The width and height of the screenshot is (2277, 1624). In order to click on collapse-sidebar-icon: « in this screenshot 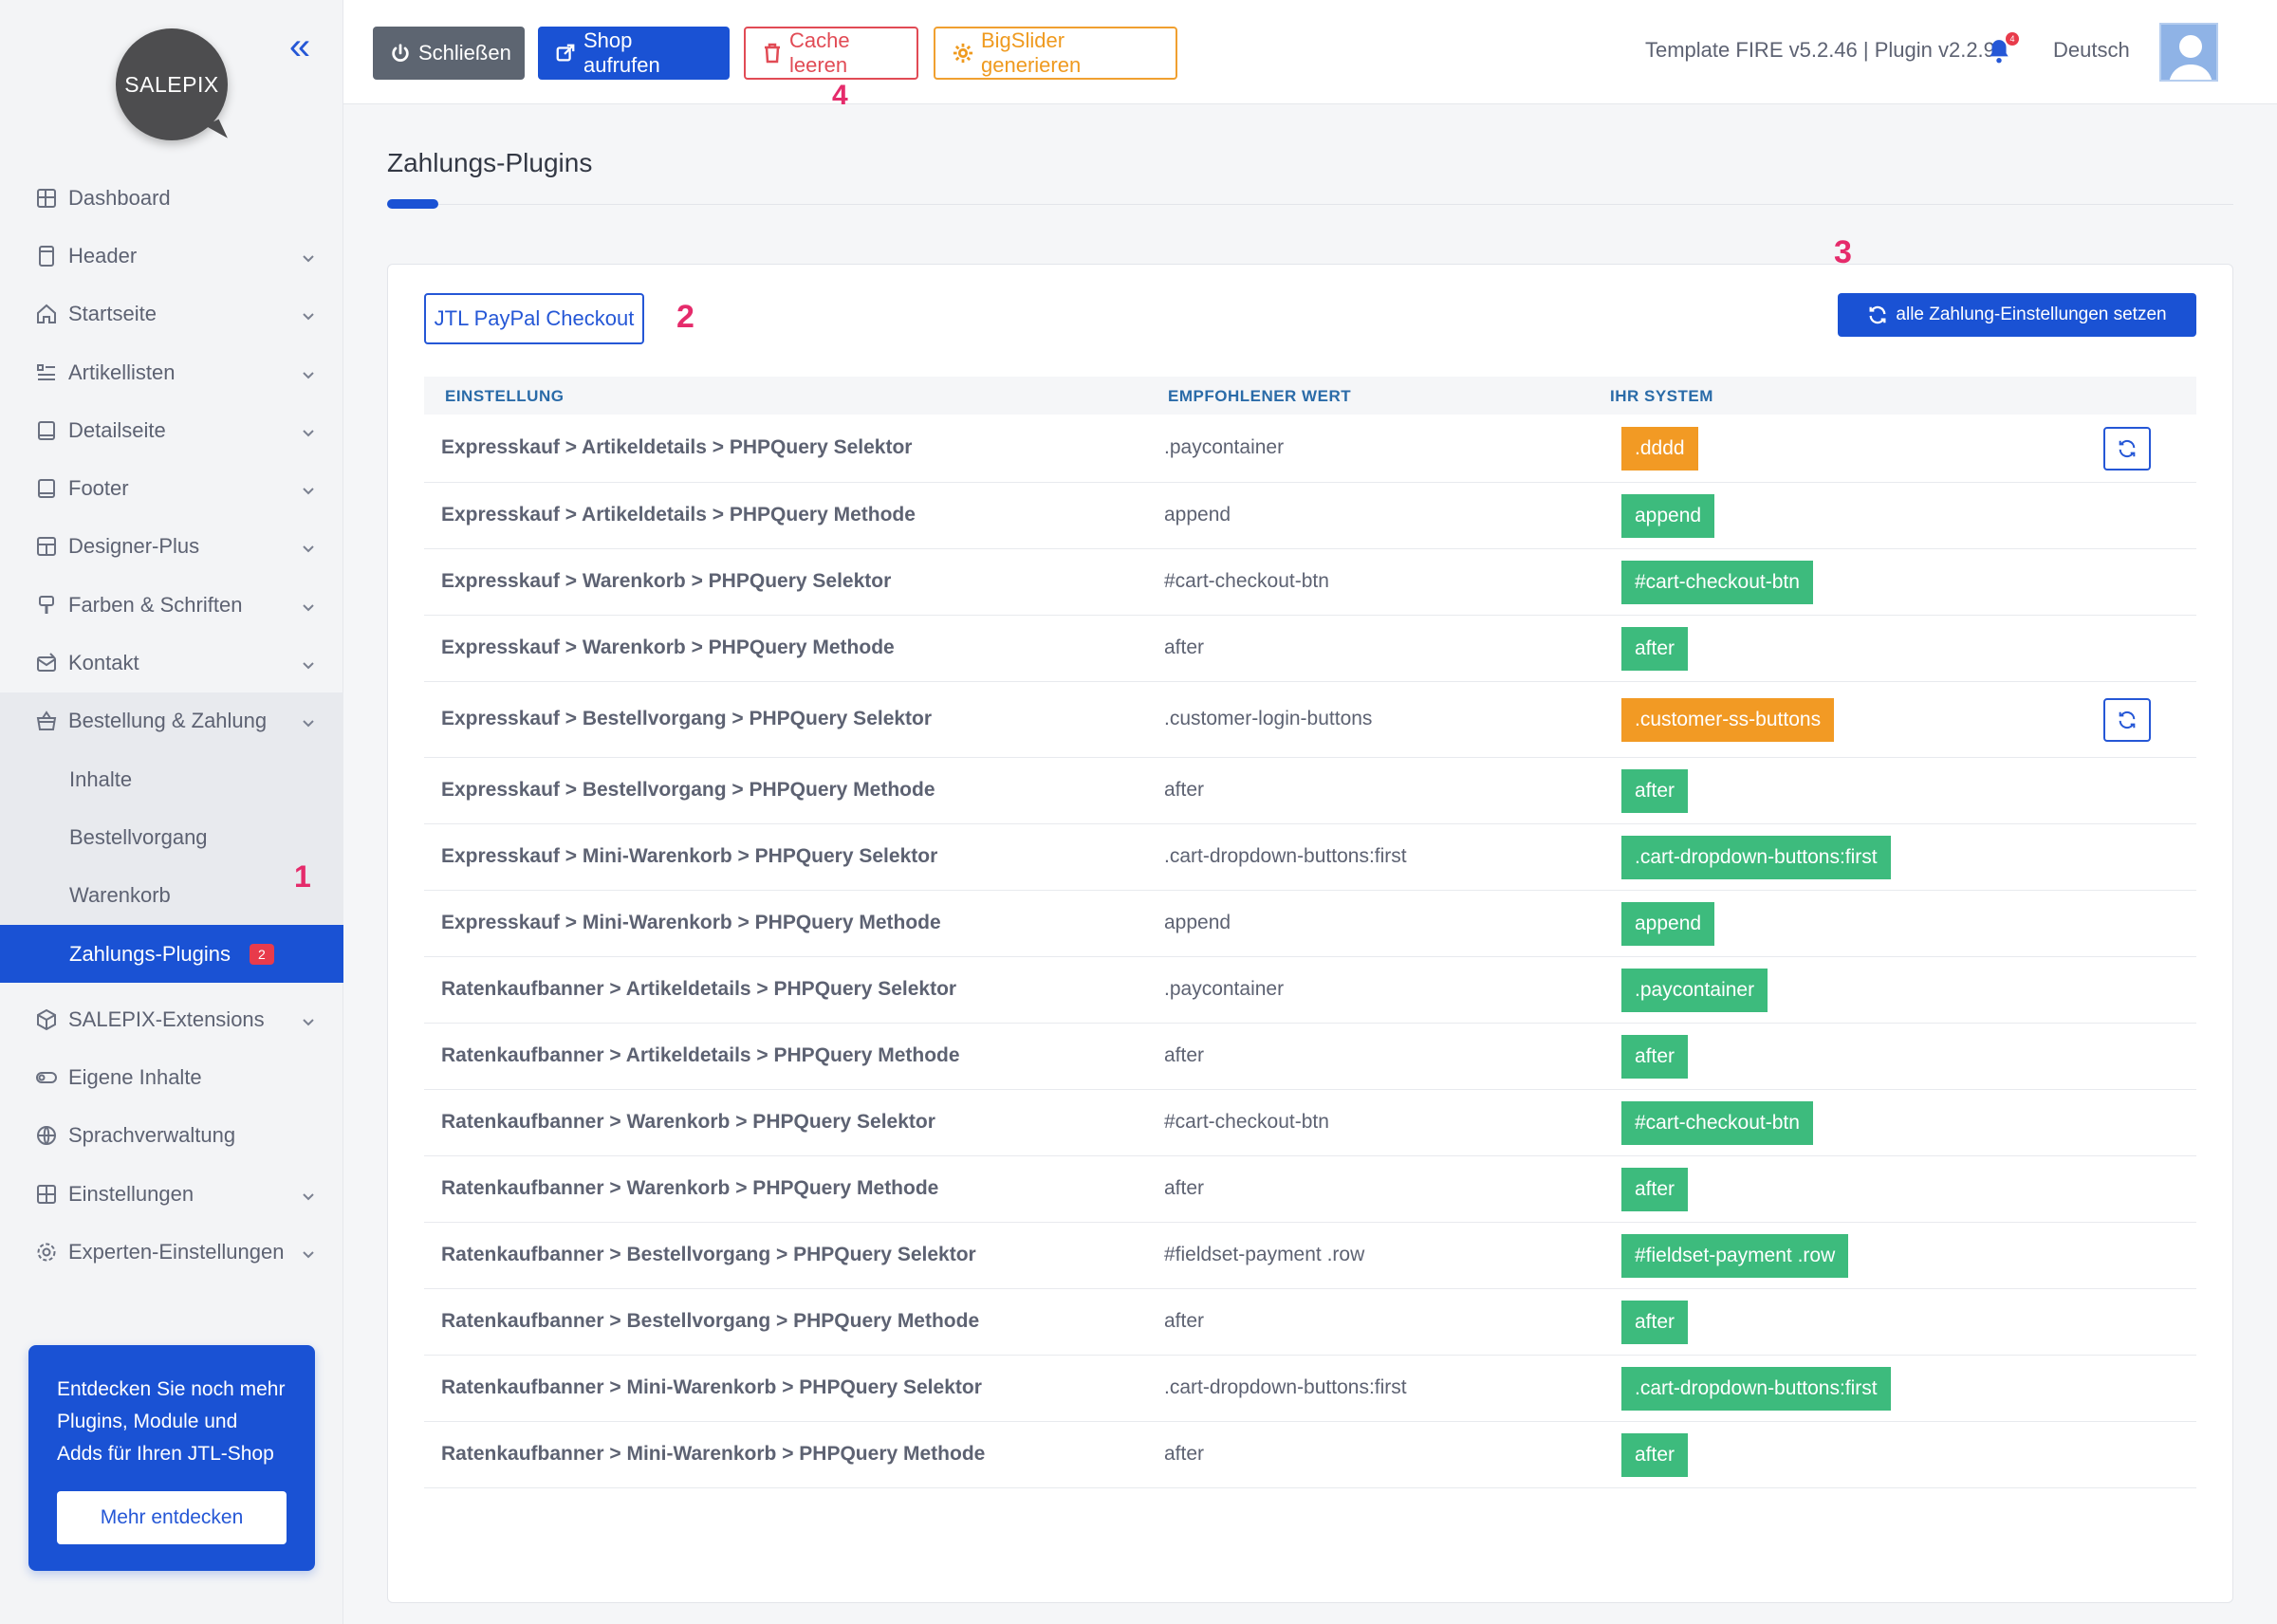, I will do `click(300, 46)`.